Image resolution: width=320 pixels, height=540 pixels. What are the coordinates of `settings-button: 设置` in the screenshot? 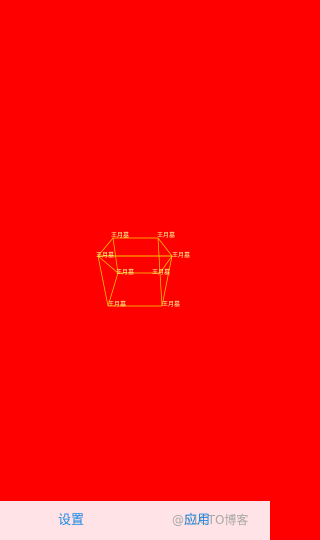 It's located at (71, 520).